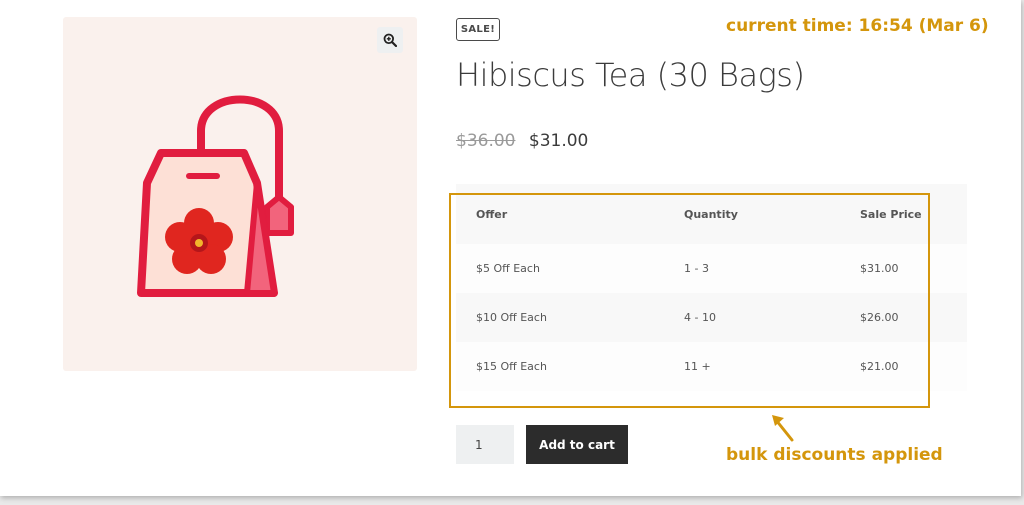  I want to click on add-to-cart-button: Add to cart, so click(577, 444).